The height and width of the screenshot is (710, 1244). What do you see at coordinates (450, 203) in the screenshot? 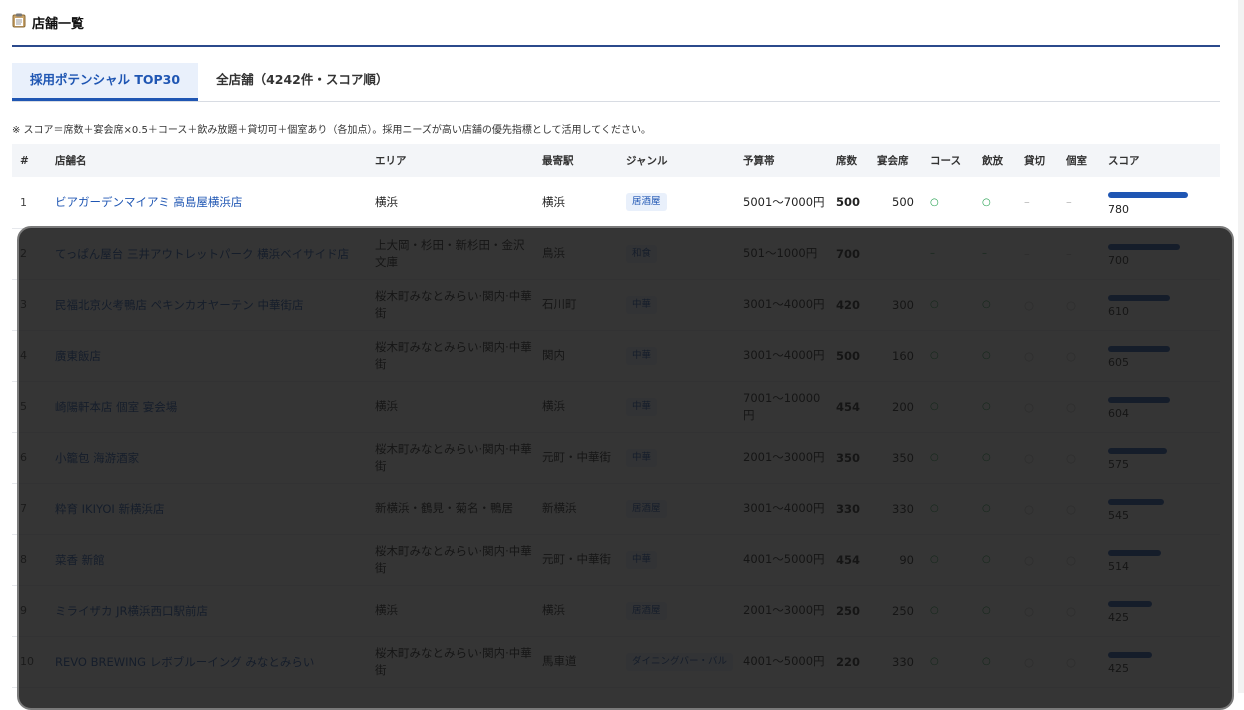
I see `store-area: 横浜` at bounding box center [450, 203].